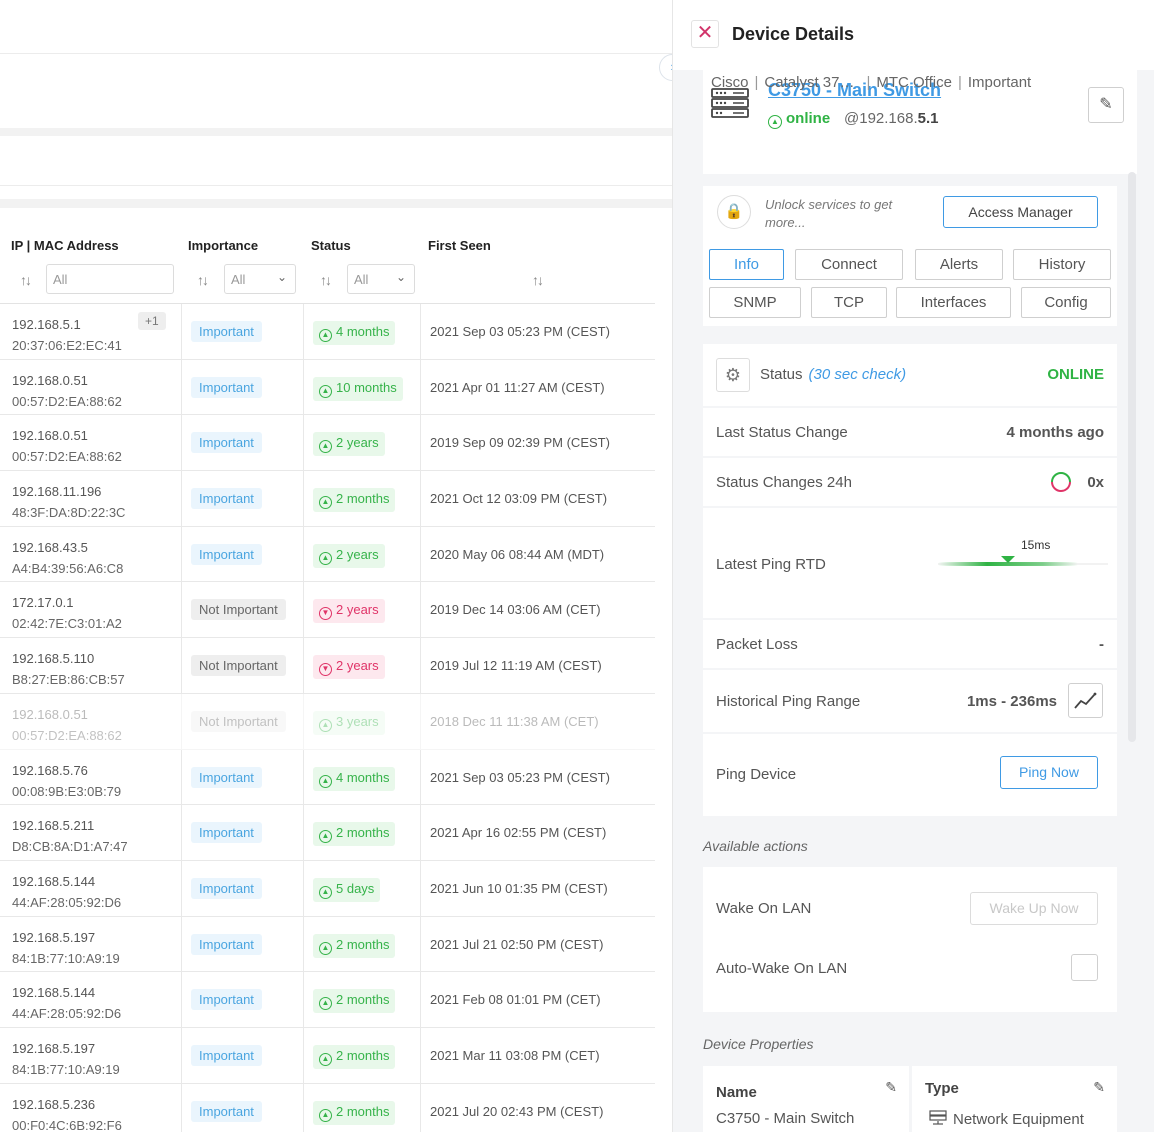  Describe the element at coordinates (953, 302) in the screenshot. I see `tab-interfaces: Interfaces` at that location.